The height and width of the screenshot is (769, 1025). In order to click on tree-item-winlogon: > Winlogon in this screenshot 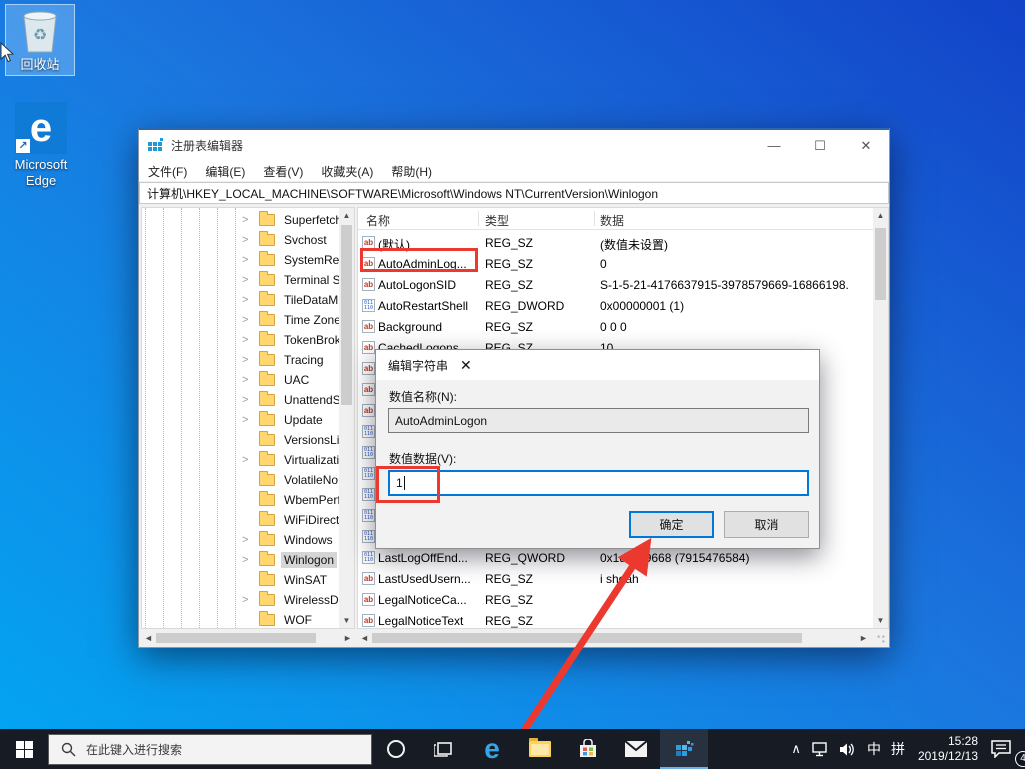, I will do `click(248, 560)`.